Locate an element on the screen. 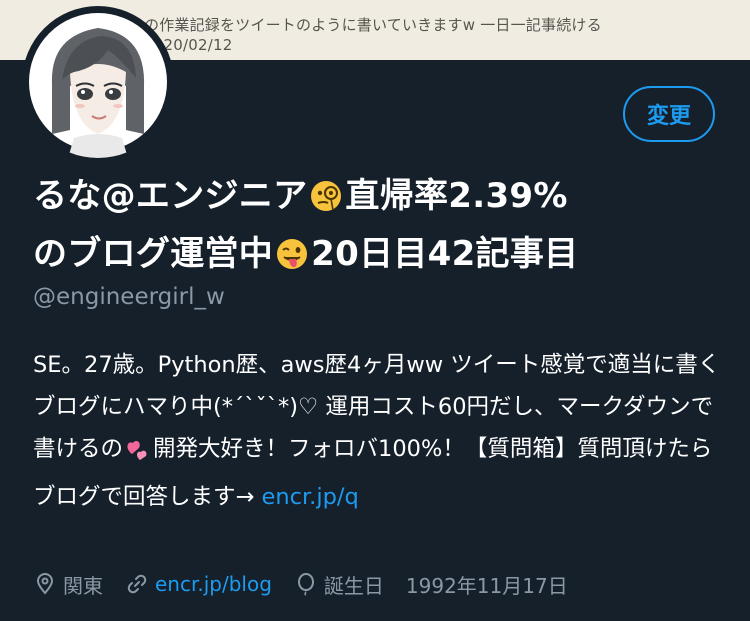  birthday-item: 誕生日 is located at coordinates (339, 584).